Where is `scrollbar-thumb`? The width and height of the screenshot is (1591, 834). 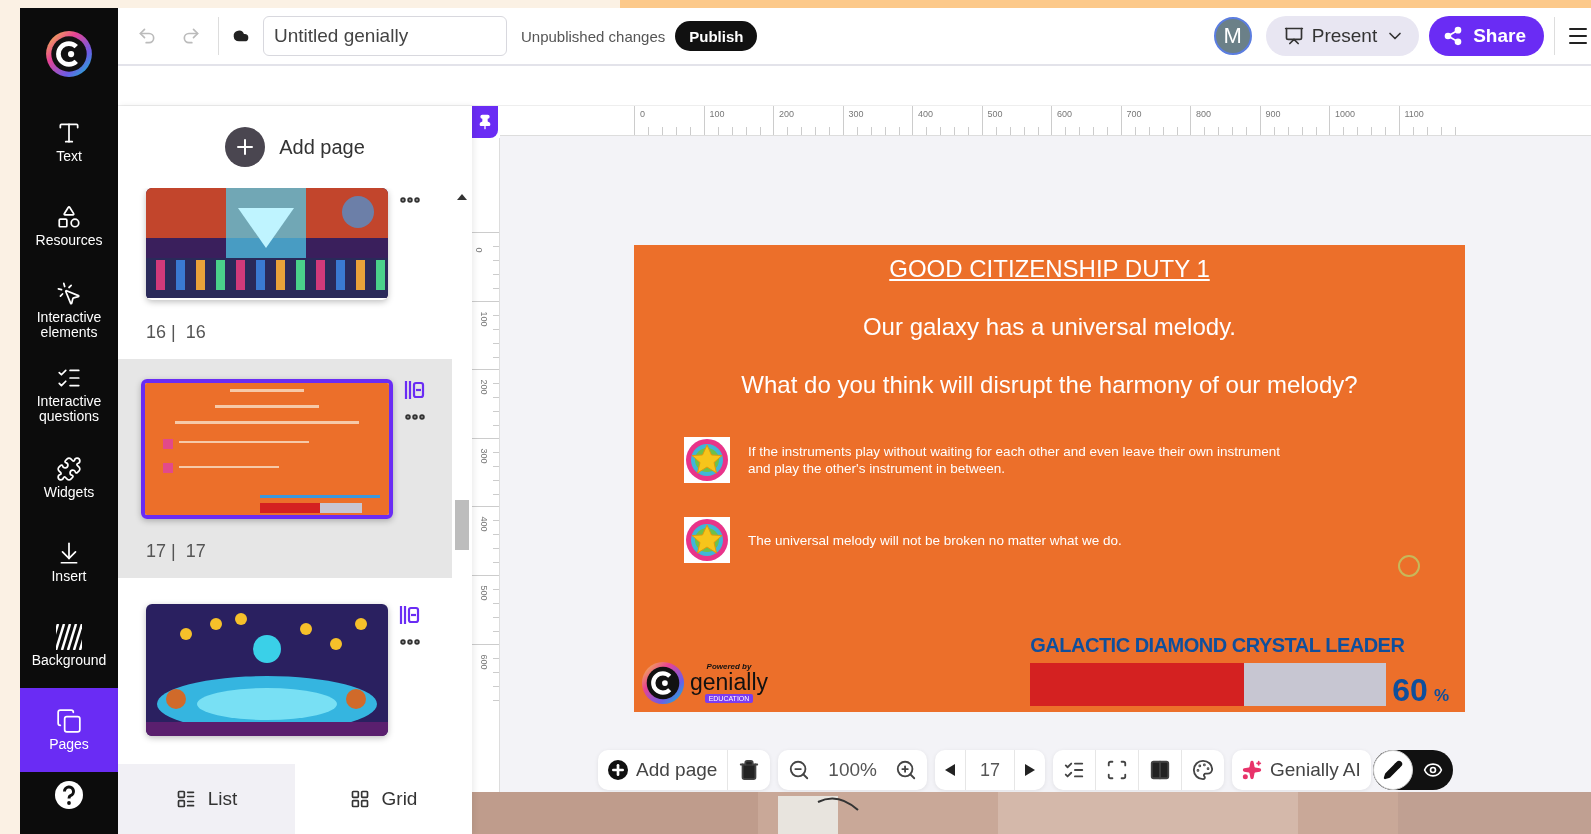
scrollbar-thumb is located at coordinates (462, 525).